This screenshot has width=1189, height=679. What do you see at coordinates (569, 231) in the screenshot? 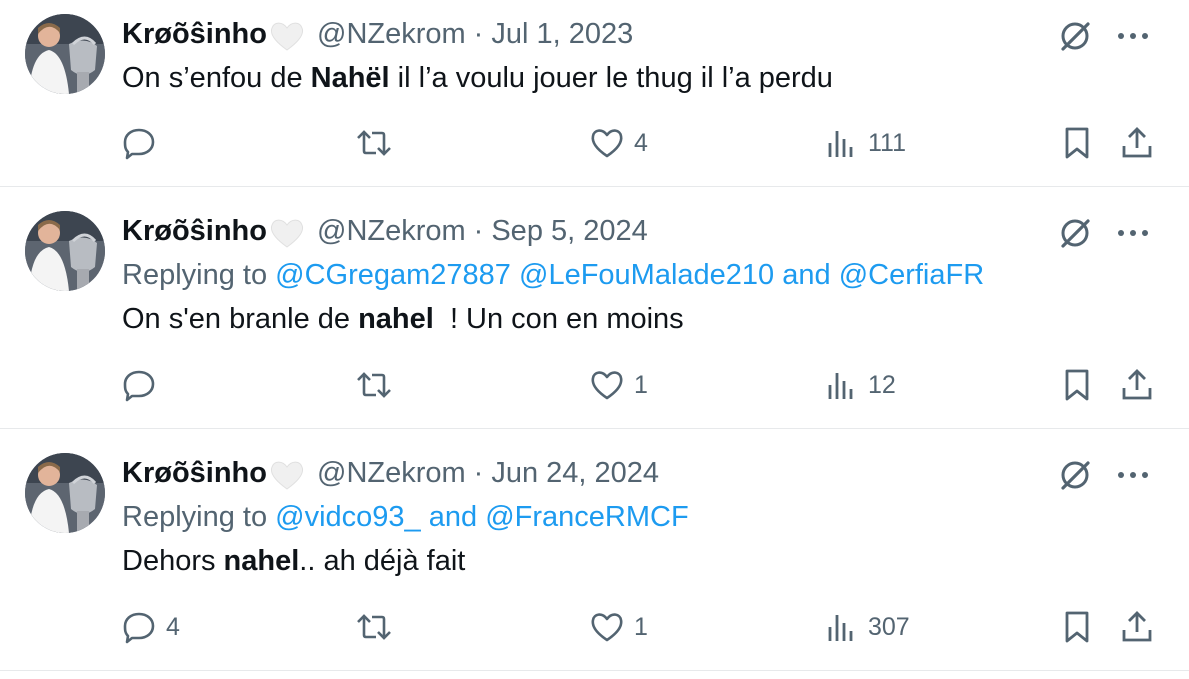
I see `tweet-date: Sep 5, 2024` at bounding box center [569, 231].